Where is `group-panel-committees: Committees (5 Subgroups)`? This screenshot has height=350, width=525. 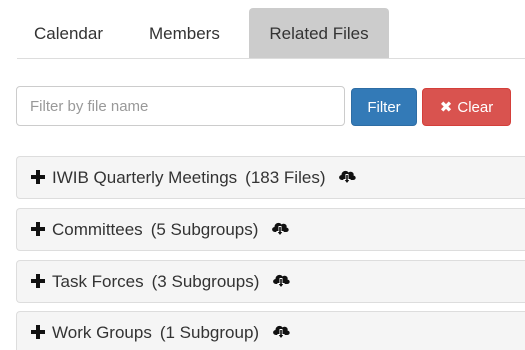 group-panel-committees: Committees (5 Subgroups) is located at coordinates (270, 229).